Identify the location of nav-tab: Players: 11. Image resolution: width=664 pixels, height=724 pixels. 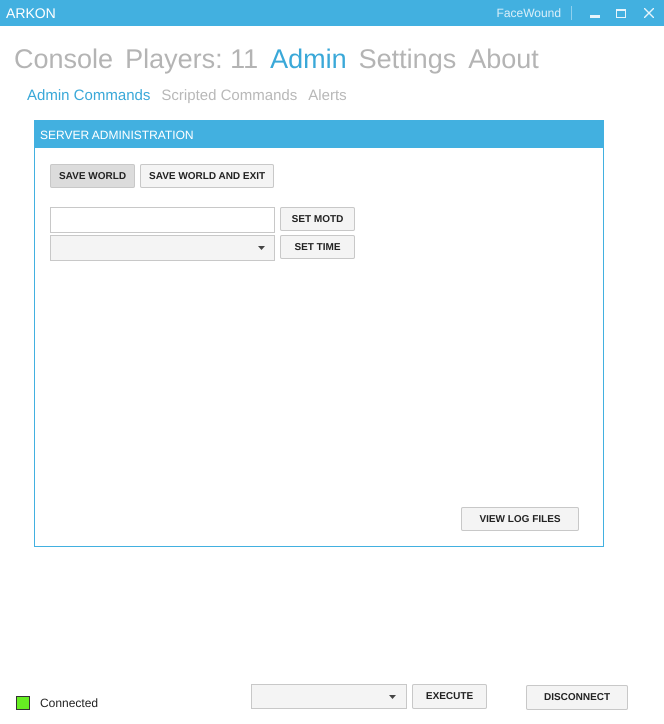
(191, 59).